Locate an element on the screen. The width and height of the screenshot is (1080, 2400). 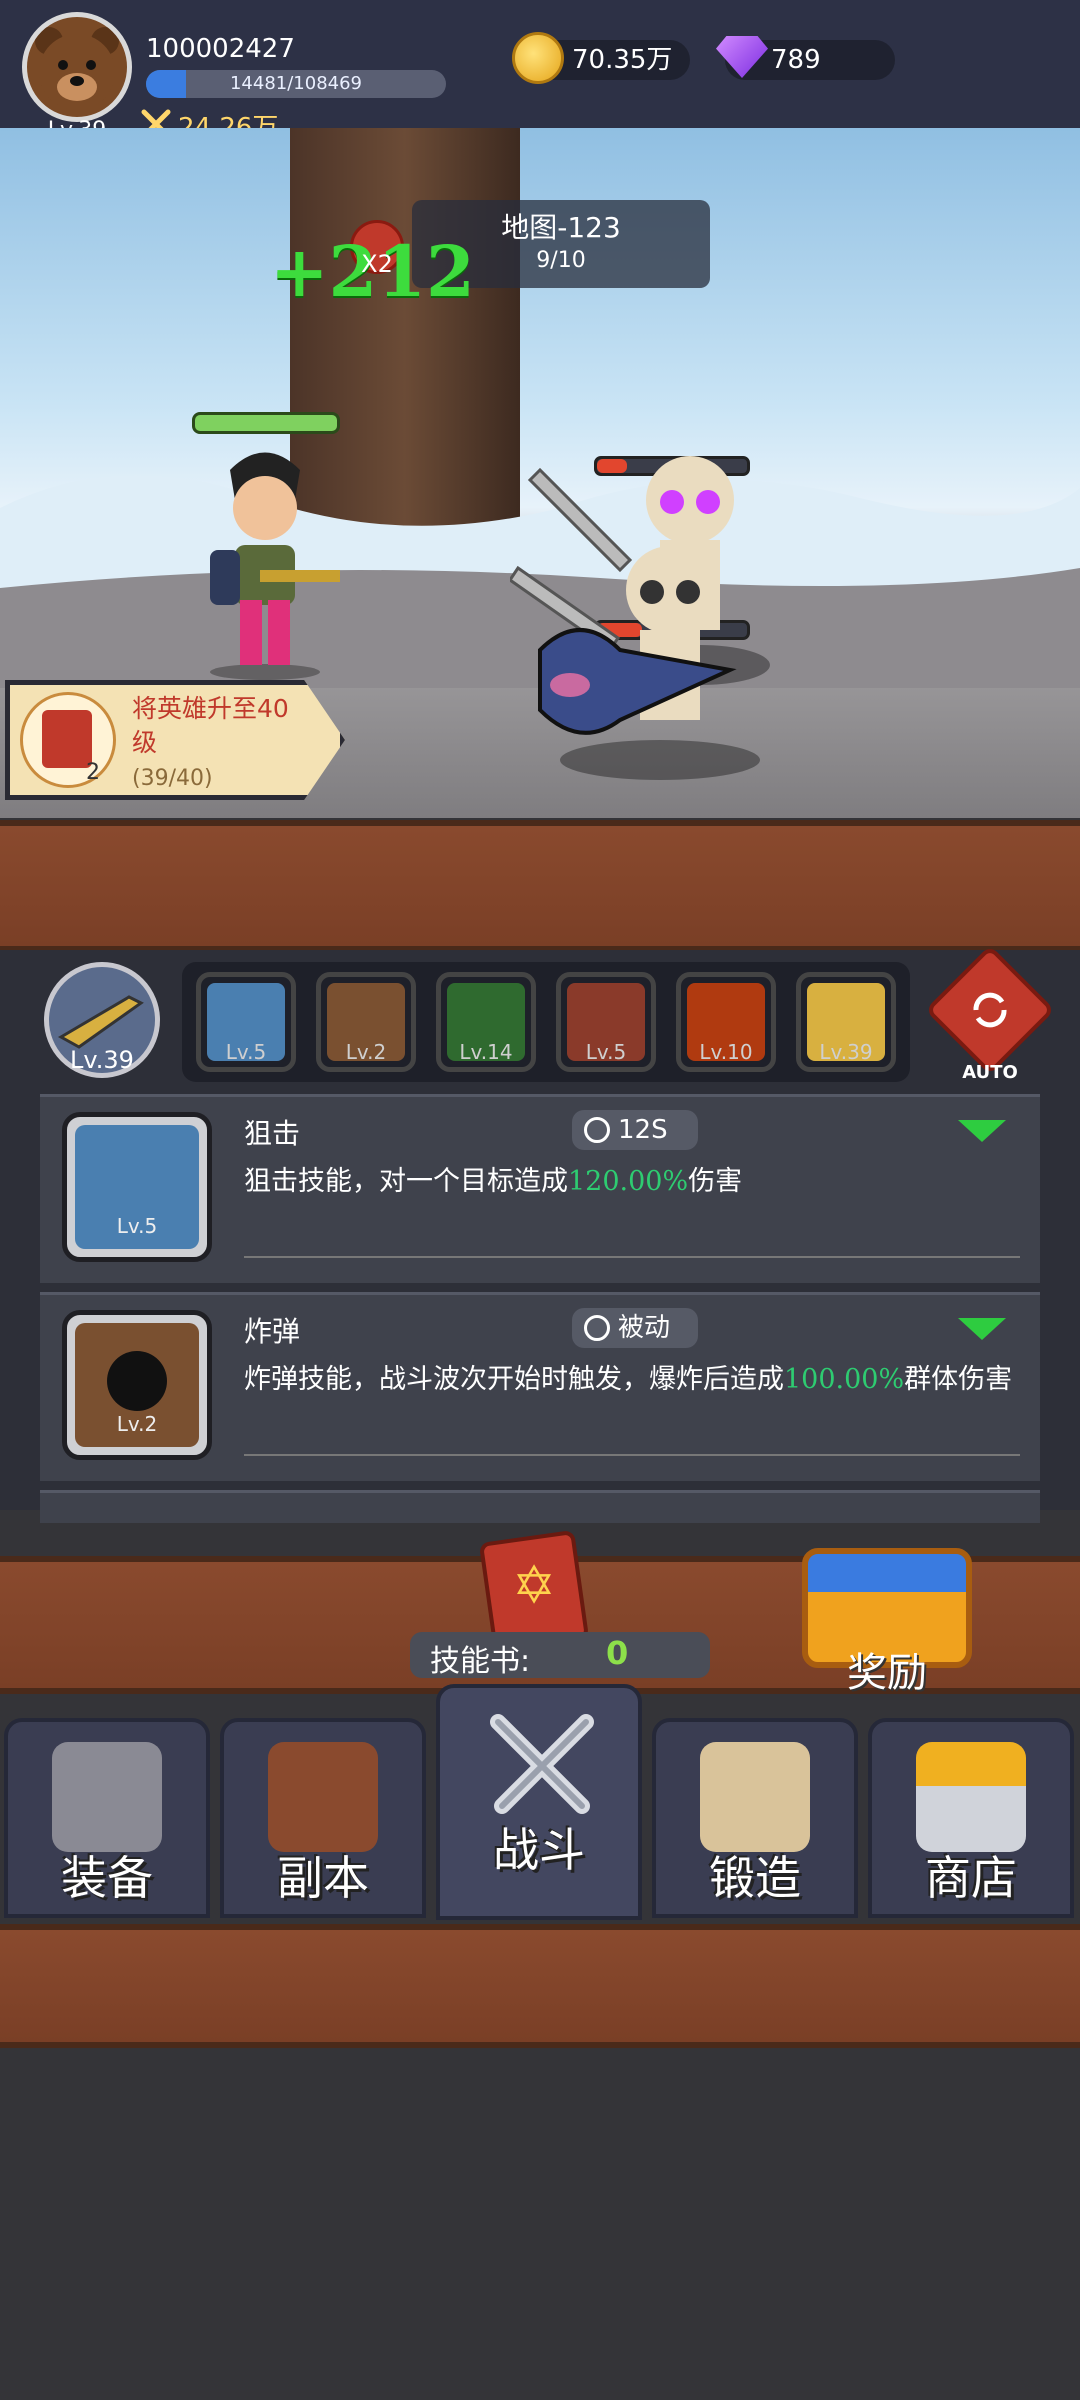
reward-label: 奖励 is located at coordinates (887, 1673).